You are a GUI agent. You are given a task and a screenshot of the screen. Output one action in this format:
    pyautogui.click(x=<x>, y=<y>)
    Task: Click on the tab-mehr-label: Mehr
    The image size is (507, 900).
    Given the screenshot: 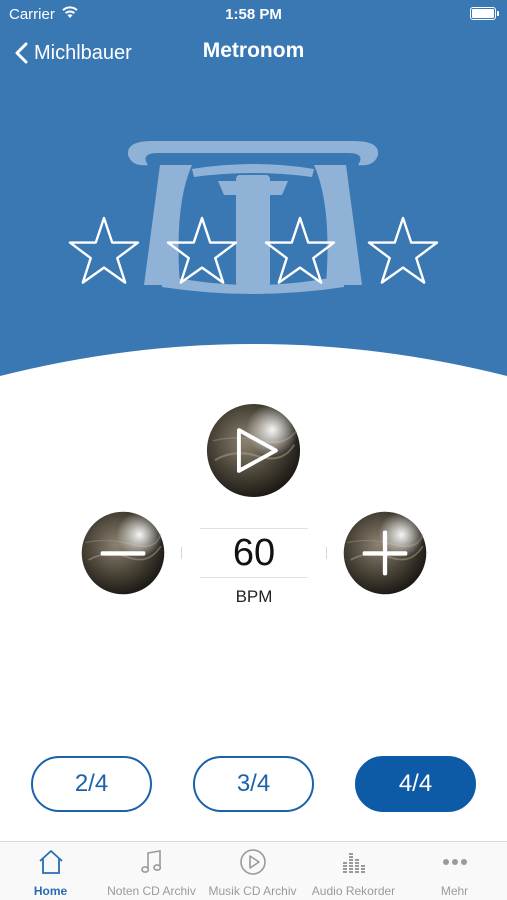 What is the action you would take?
    pyautogui.click(x=454, y=891)
    